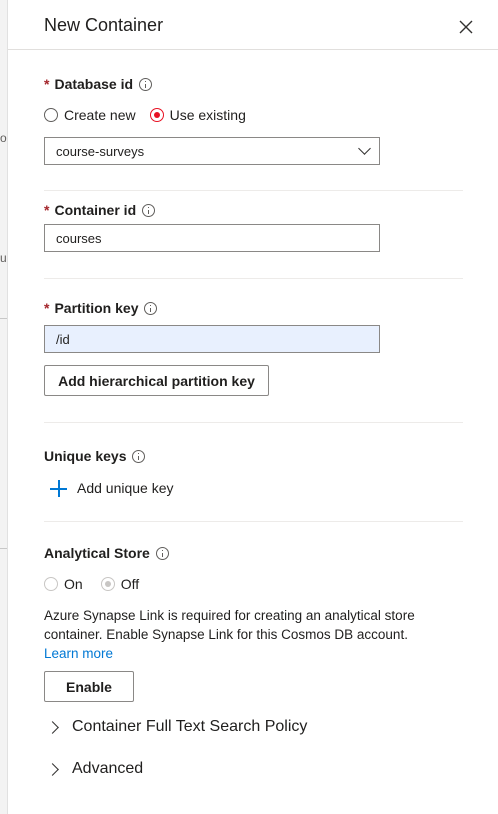  I want to click on close-icon, so click(466, 27).